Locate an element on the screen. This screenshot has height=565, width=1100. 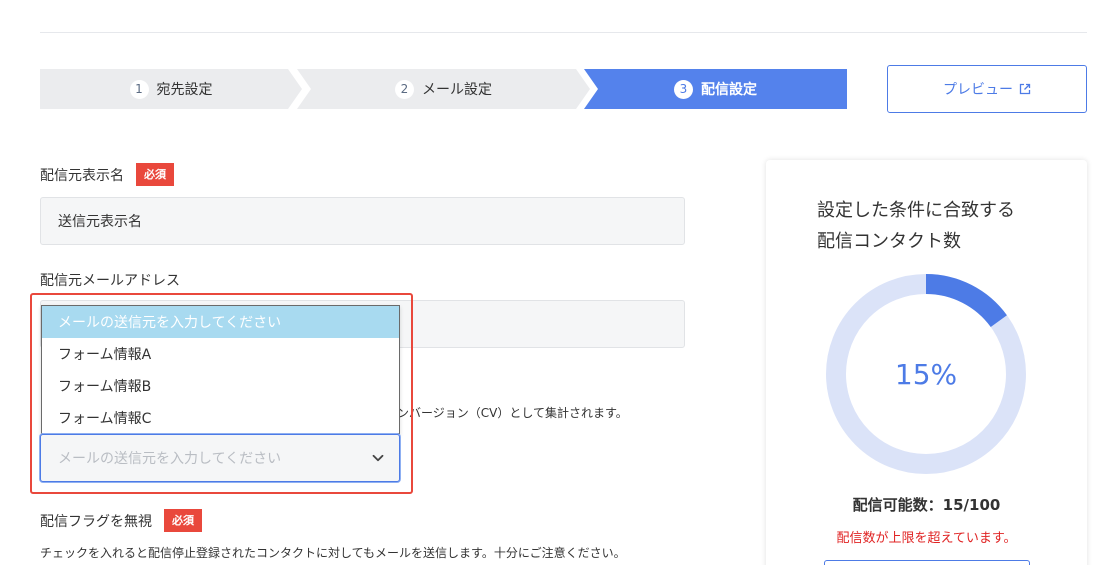
step-recipient-settings: 1 宛先設定 is located at coordinates (171, 89).